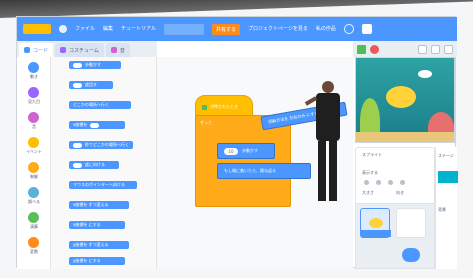  I want to click on palette-block: どこかの場所へ行く, so click(100, 105).